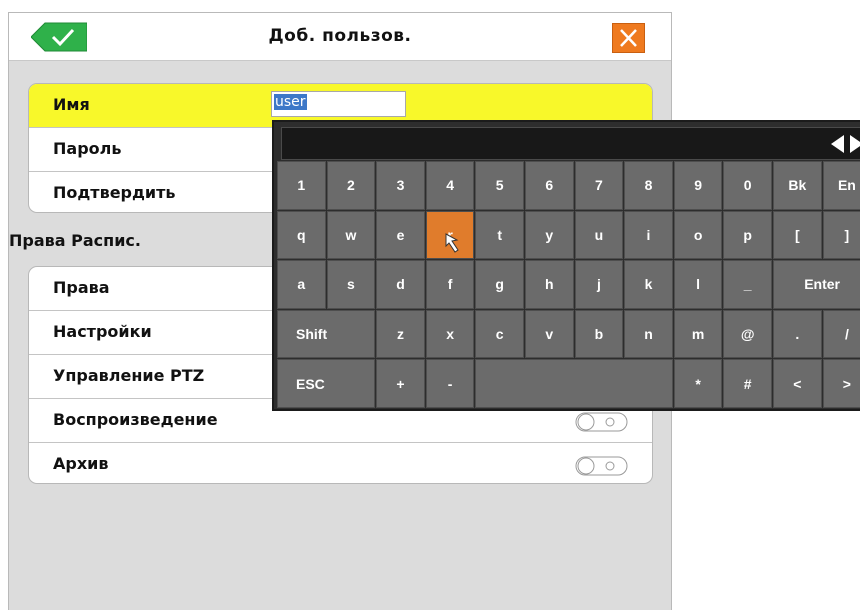  Describe the element at coordinates (797, 383) in the screenshot. I see `key-c60: <` at that location.